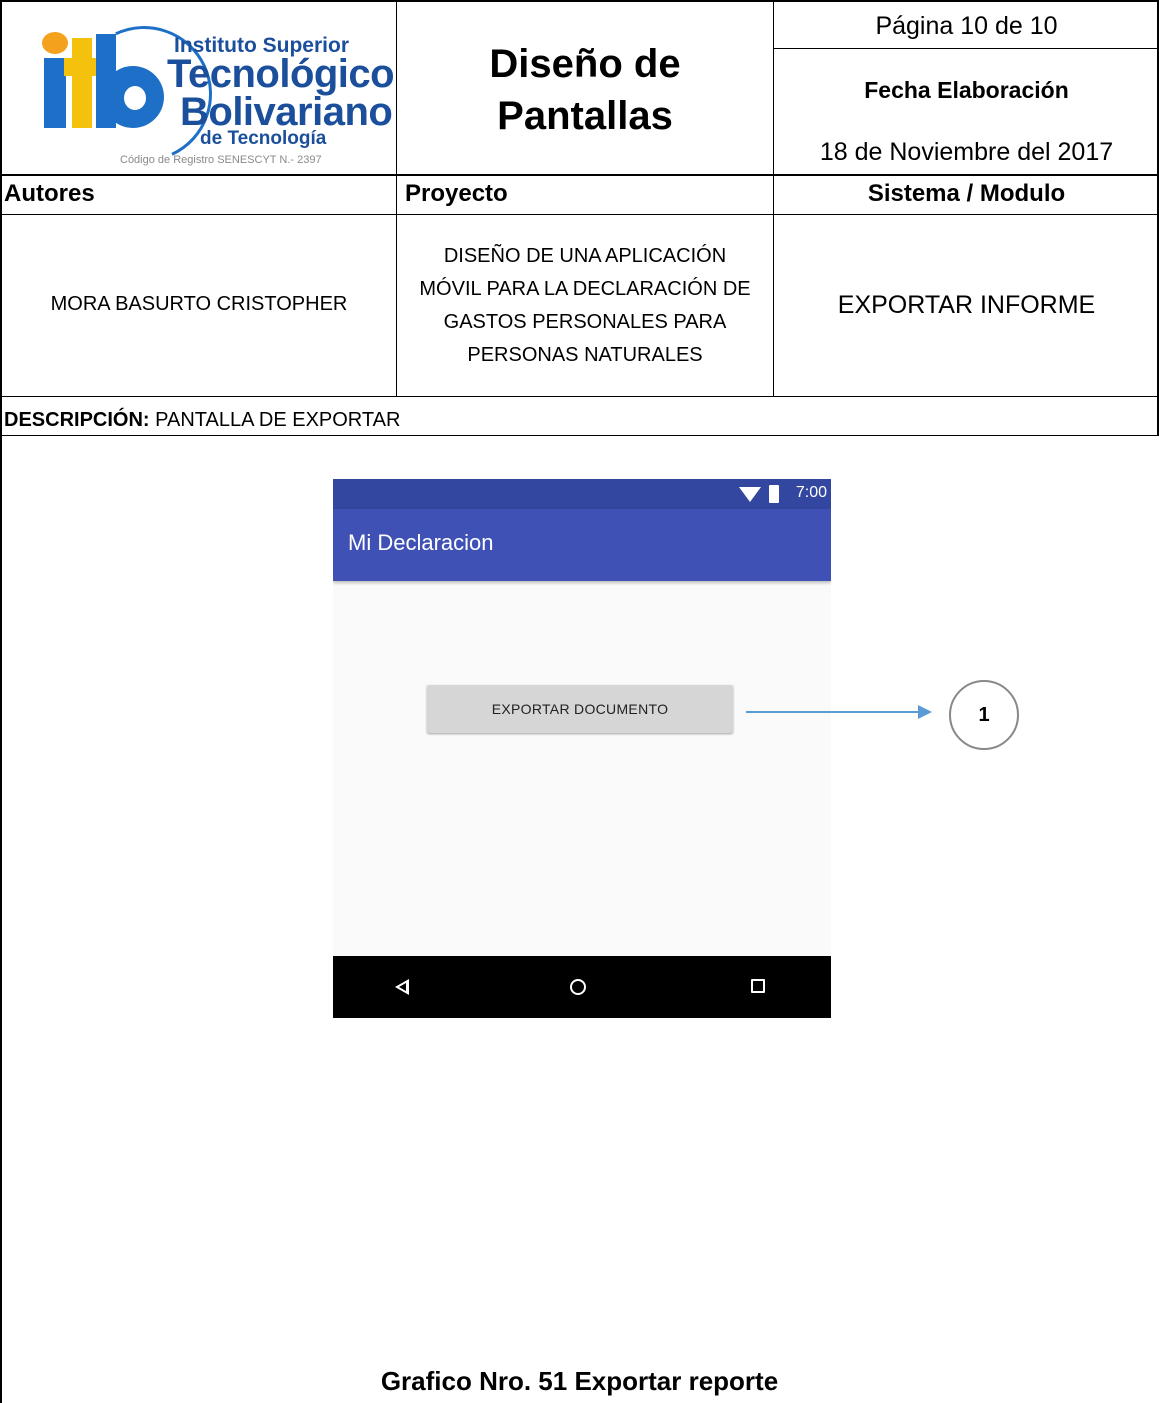 The image size is (1159, 1403). I want to click on recents-icon, so click(758, 986).